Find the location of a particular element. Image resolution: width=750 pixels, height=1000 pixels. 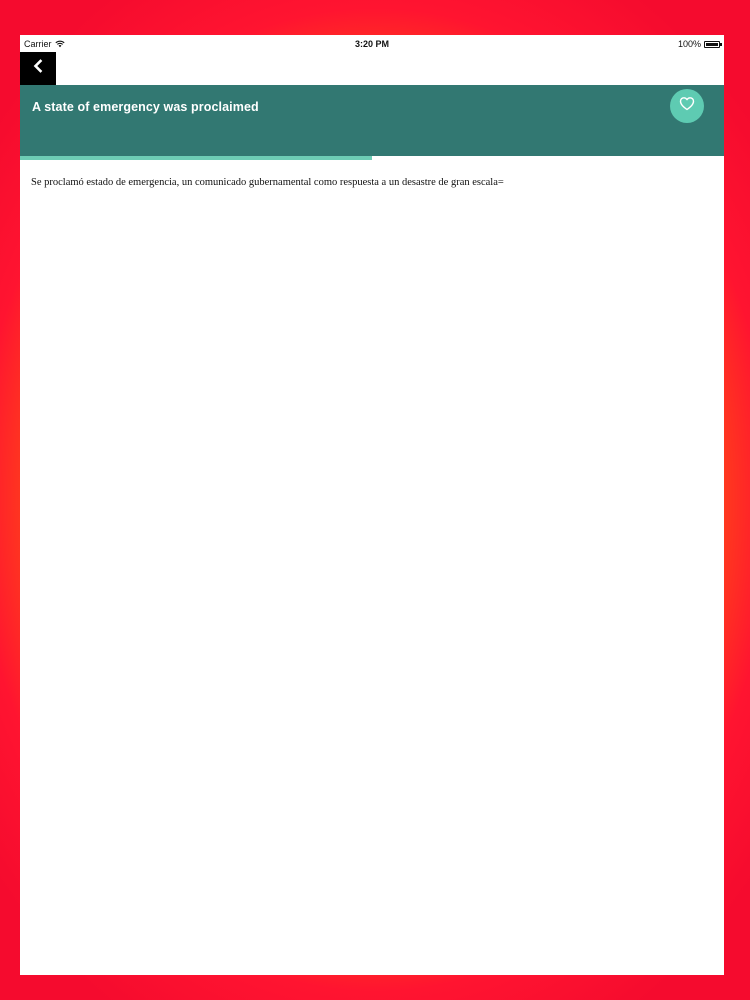

status-bar: Carrier 3:20 PM 100% is located at coordinates (372, 43).